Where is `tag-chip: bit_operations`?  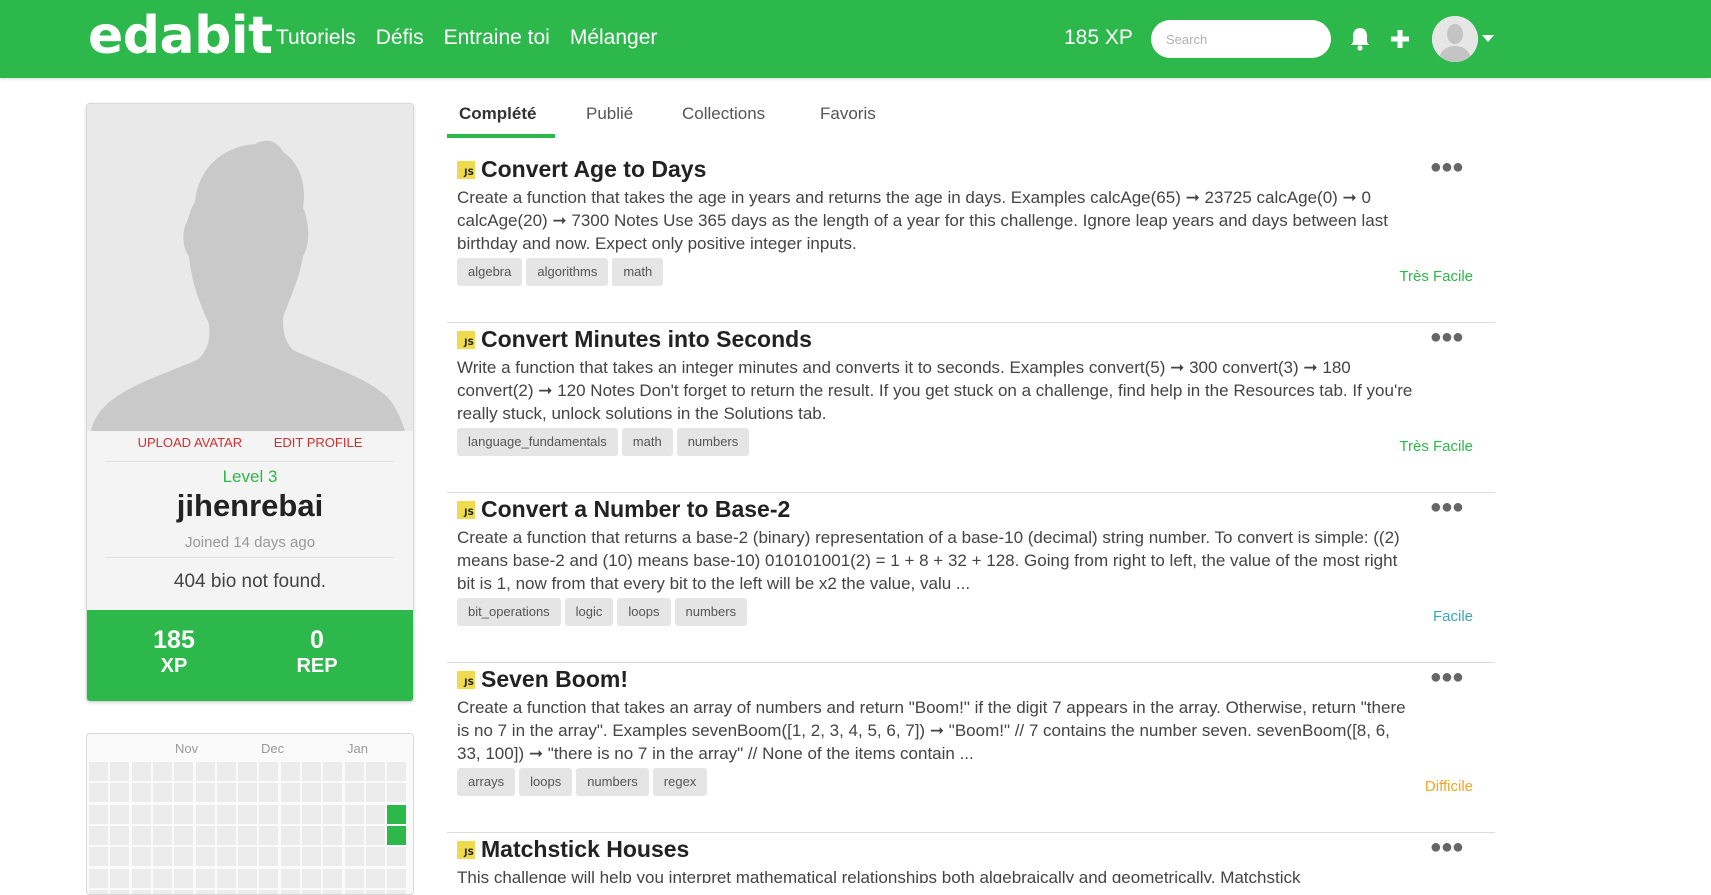 tag-chip: bit_operations is located at coordinates (509, 612).